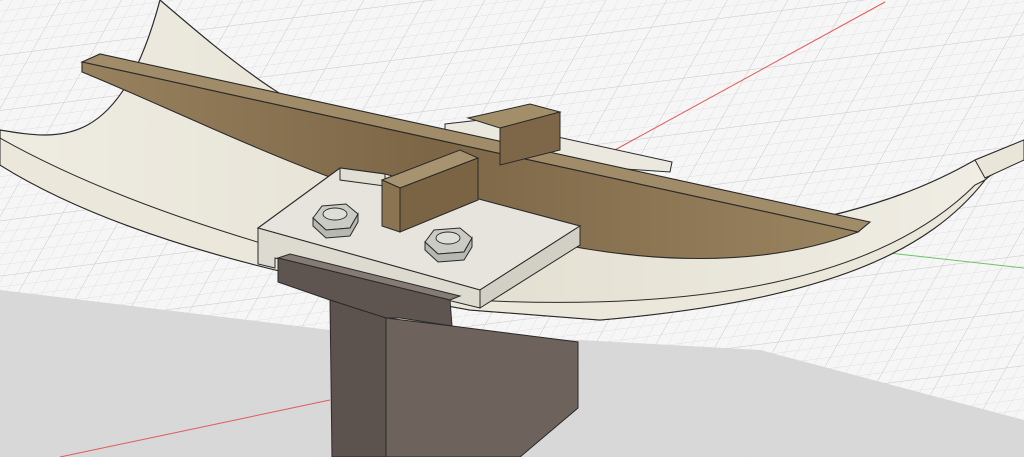  Describe the element at coordinates (448, 245) in the screenshot. I see `hex-bolt-right` at that location.